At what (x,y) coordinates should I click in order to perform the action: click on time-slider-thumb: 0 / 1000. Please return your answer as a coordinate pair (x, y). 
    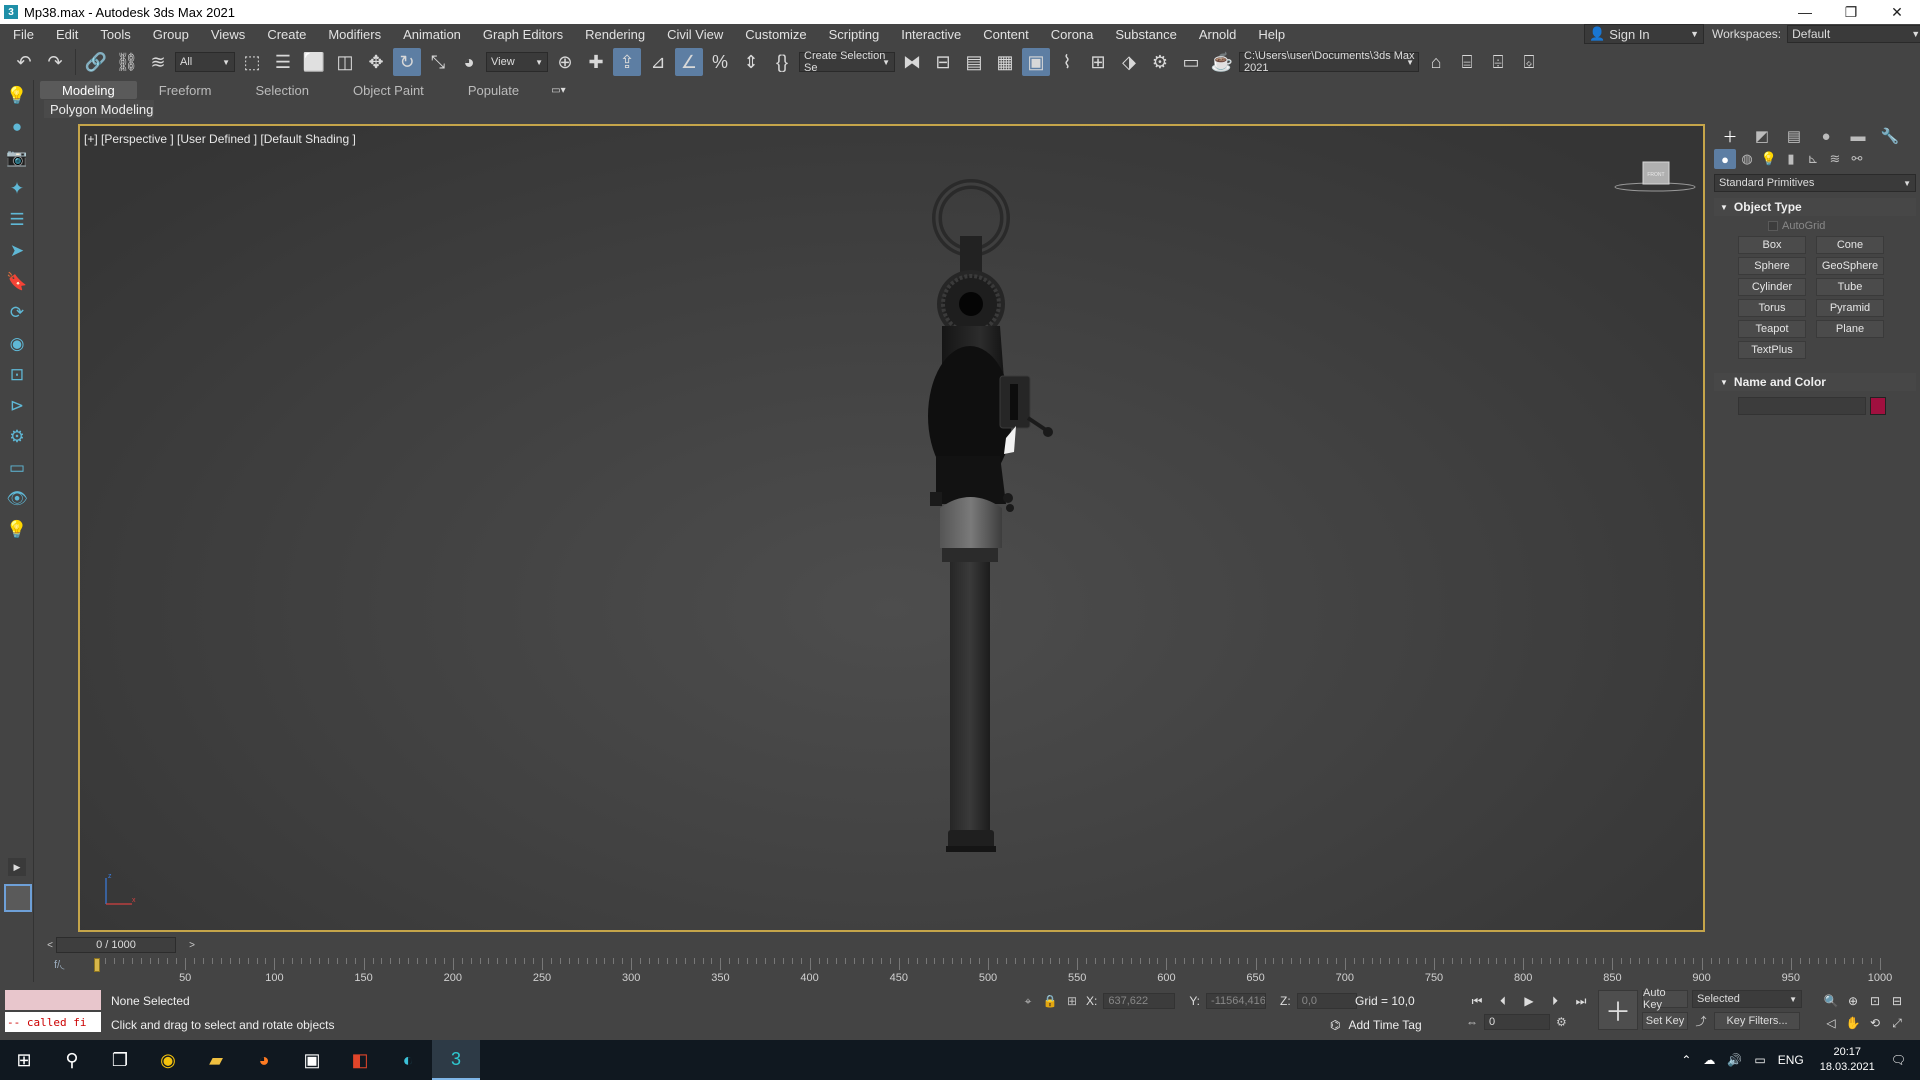
    Looking at the image, I should click on (116, 945).